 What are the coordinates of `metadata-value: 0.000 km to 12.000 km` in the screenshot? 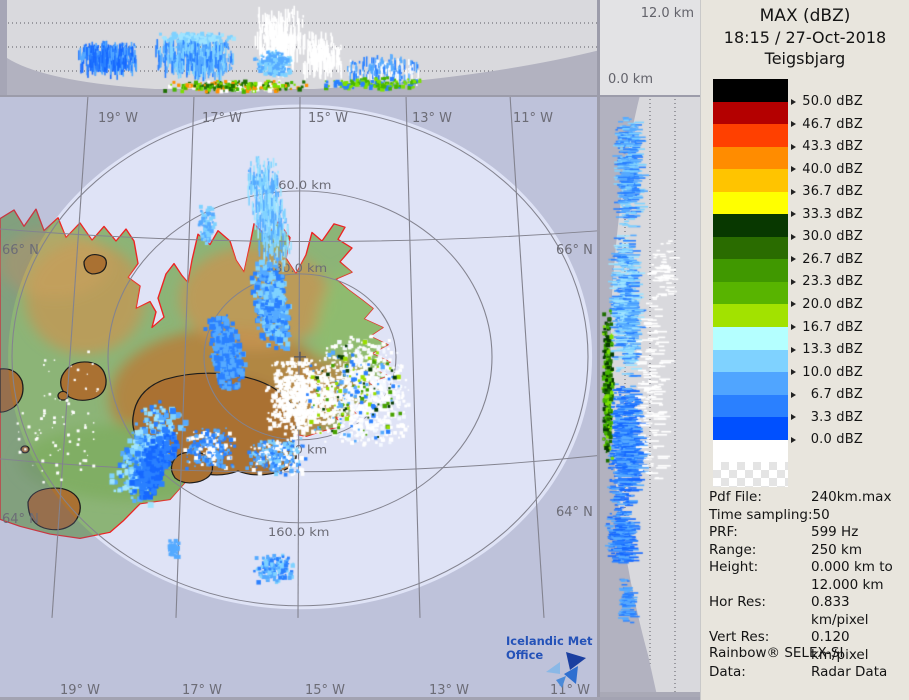 It's located at (852, 576).